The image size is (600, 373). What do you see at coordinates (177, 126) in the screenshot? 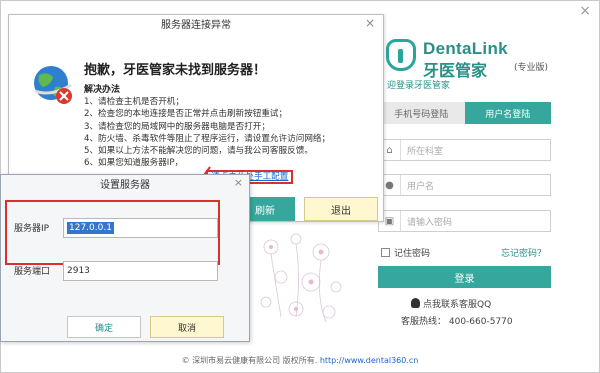
I see `solution-step: 3、请检查您的局域网中的服务器电脑是否打开；` at bounding box center [177, 126].